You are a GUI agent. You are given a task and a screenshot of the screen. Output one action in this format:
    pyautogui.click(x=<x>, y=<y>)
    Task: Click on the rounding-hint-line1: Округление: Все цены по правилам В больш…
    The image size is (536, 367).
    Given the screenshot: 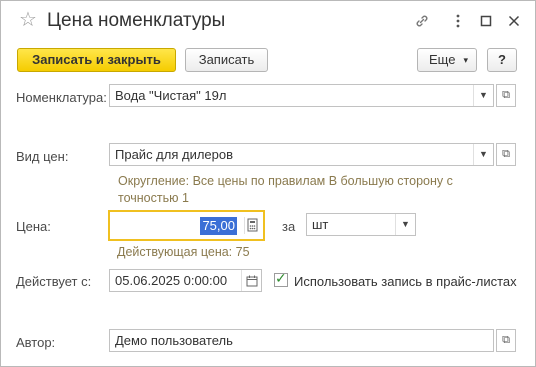 What is the action you would take?
    pyautogui.click(x=285, y=181)
    